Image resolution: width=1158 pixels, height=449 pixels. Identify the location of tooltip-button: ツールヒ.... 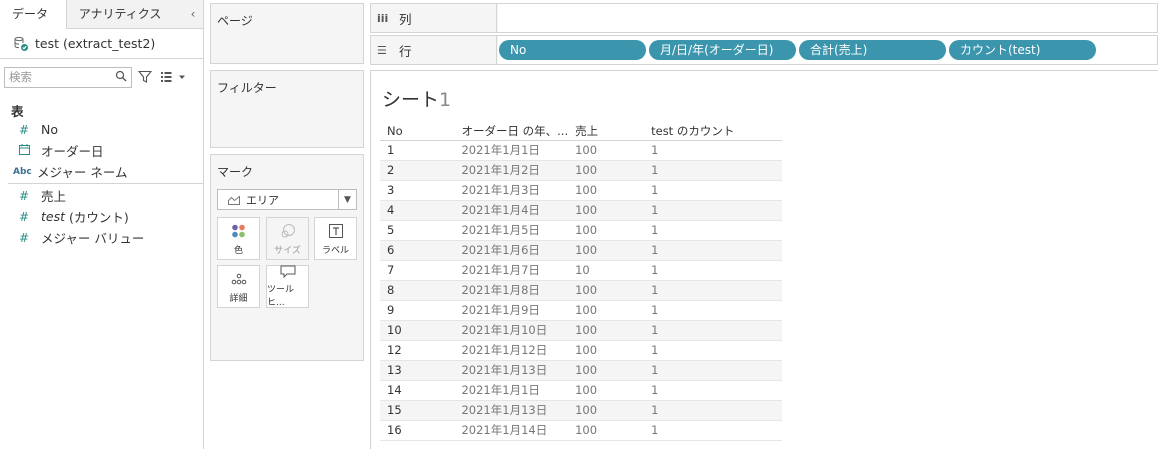
(287, 286).